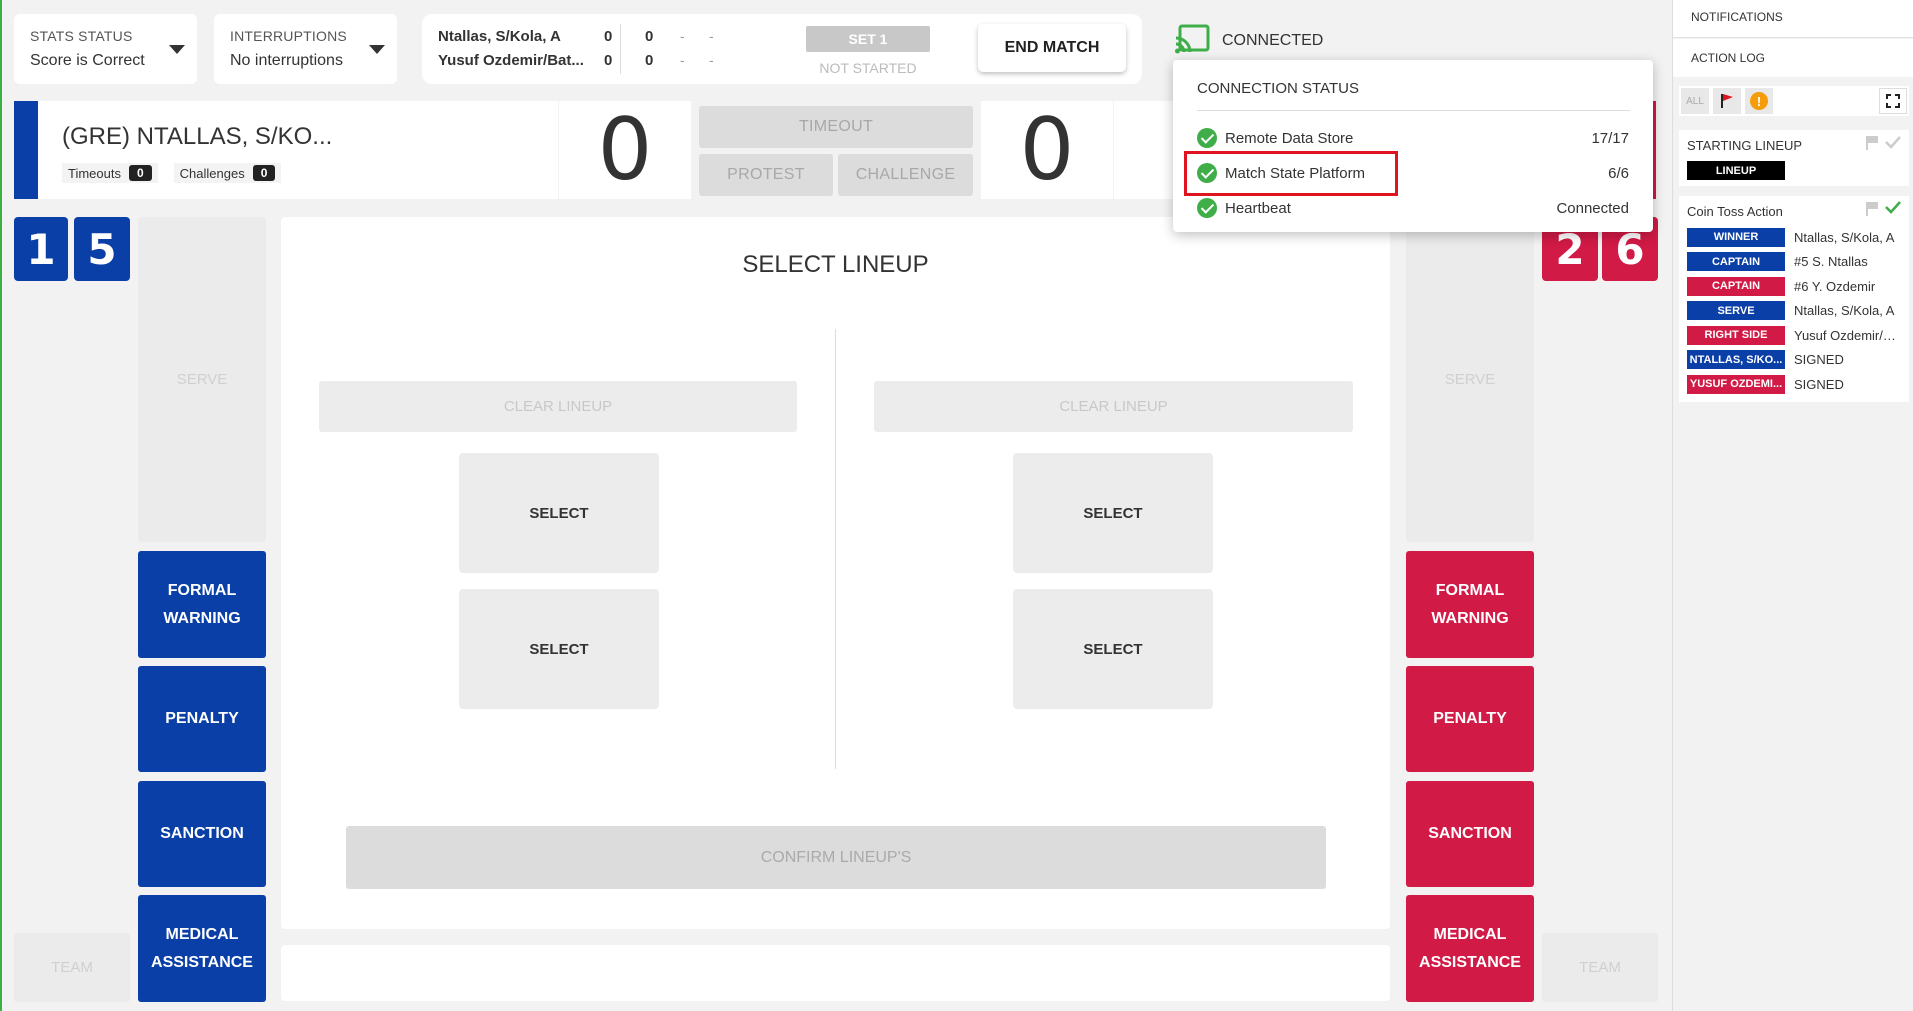 Image resolution: width=1913 pixels, height=1011 pixels. Describe the element at coordinates (835, 549) in the screenshot. I see `lineup-divider` at that location.